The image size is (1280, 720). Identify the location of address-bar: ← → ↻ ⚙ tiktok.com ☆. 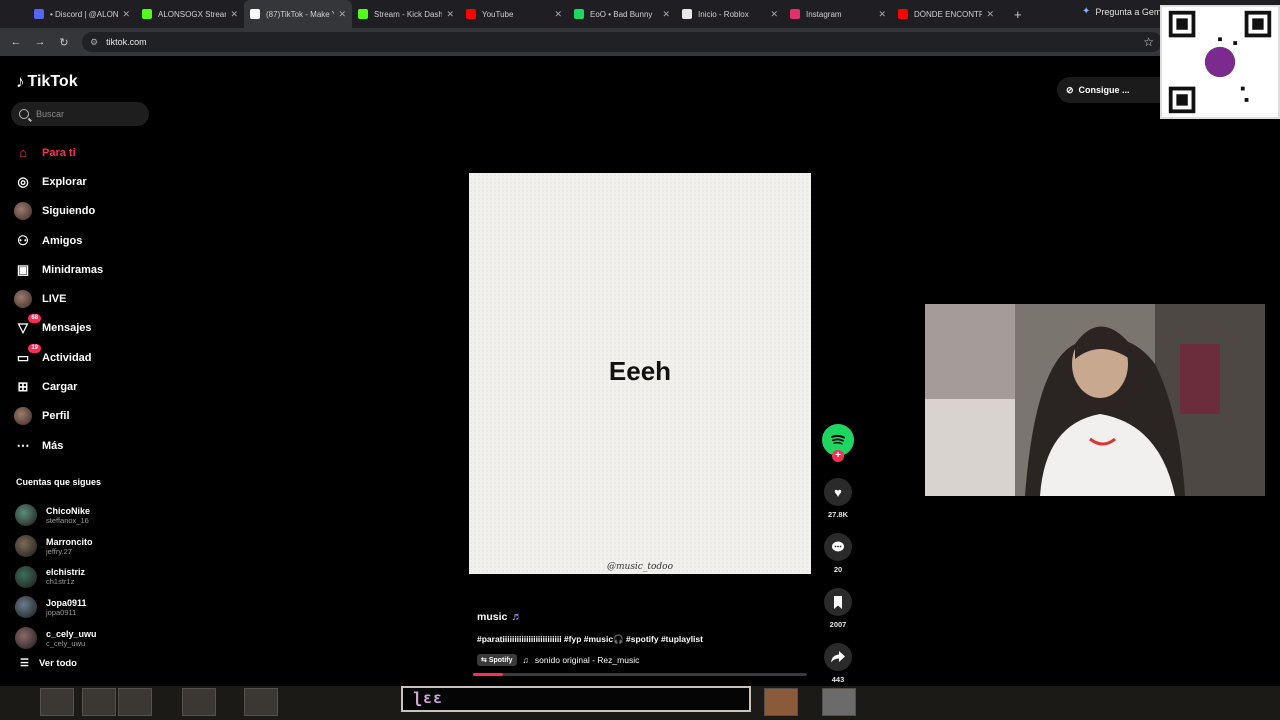
(640, 42).